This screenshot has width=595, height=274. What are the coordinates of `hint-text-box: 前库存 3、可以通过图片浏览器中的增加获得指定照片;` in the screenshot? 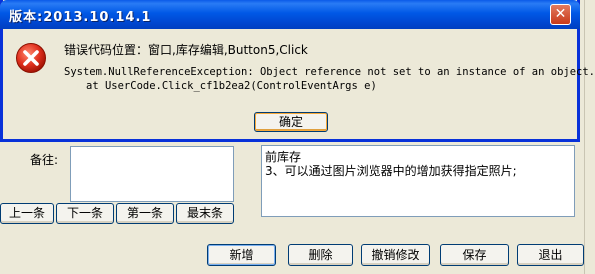 It's located at (418, 181).